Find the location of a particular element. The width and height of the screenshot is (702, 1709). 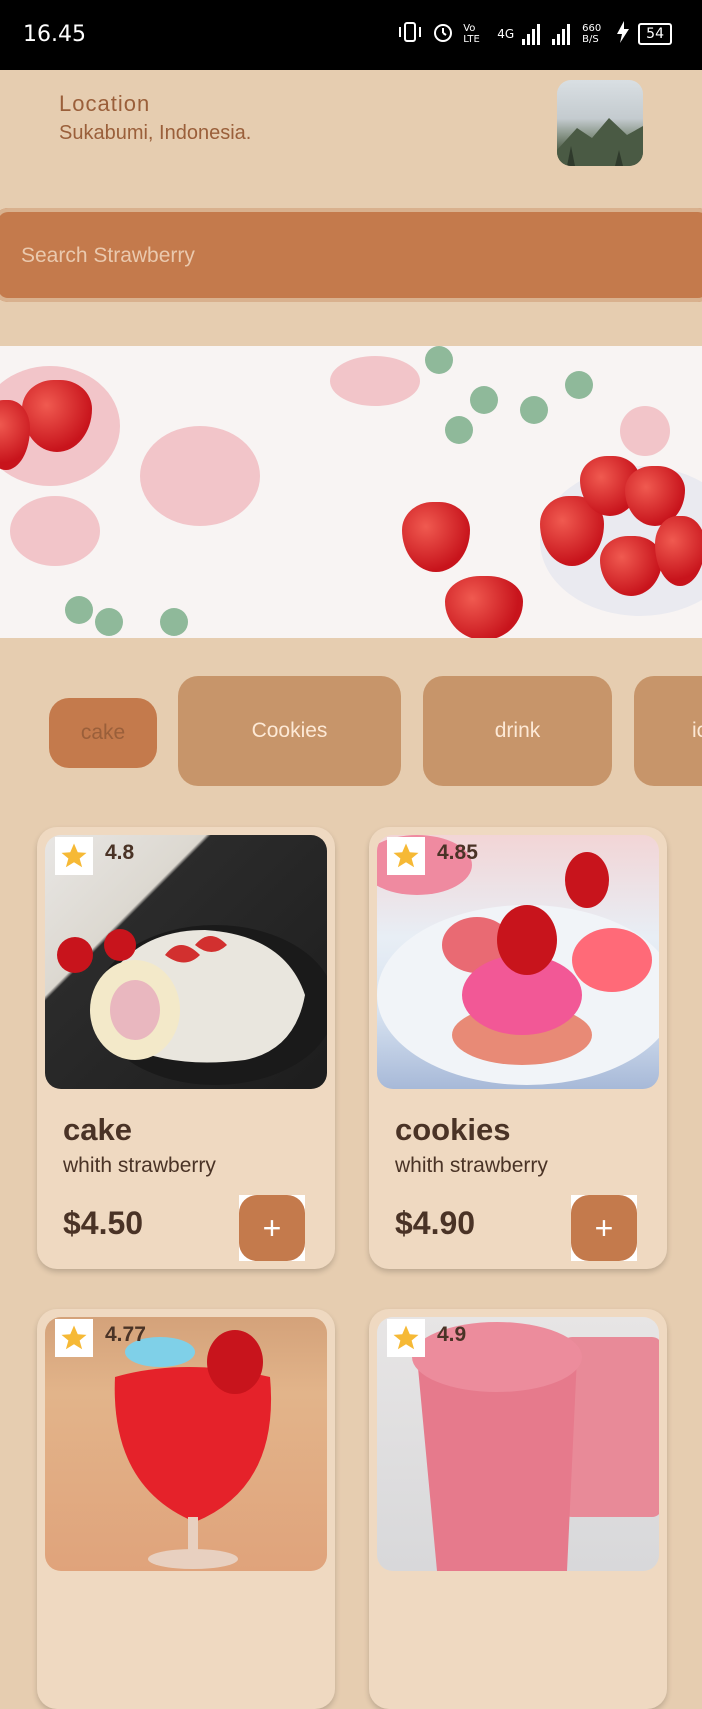

product-name: cookies is located at coordinates (453, 1129).